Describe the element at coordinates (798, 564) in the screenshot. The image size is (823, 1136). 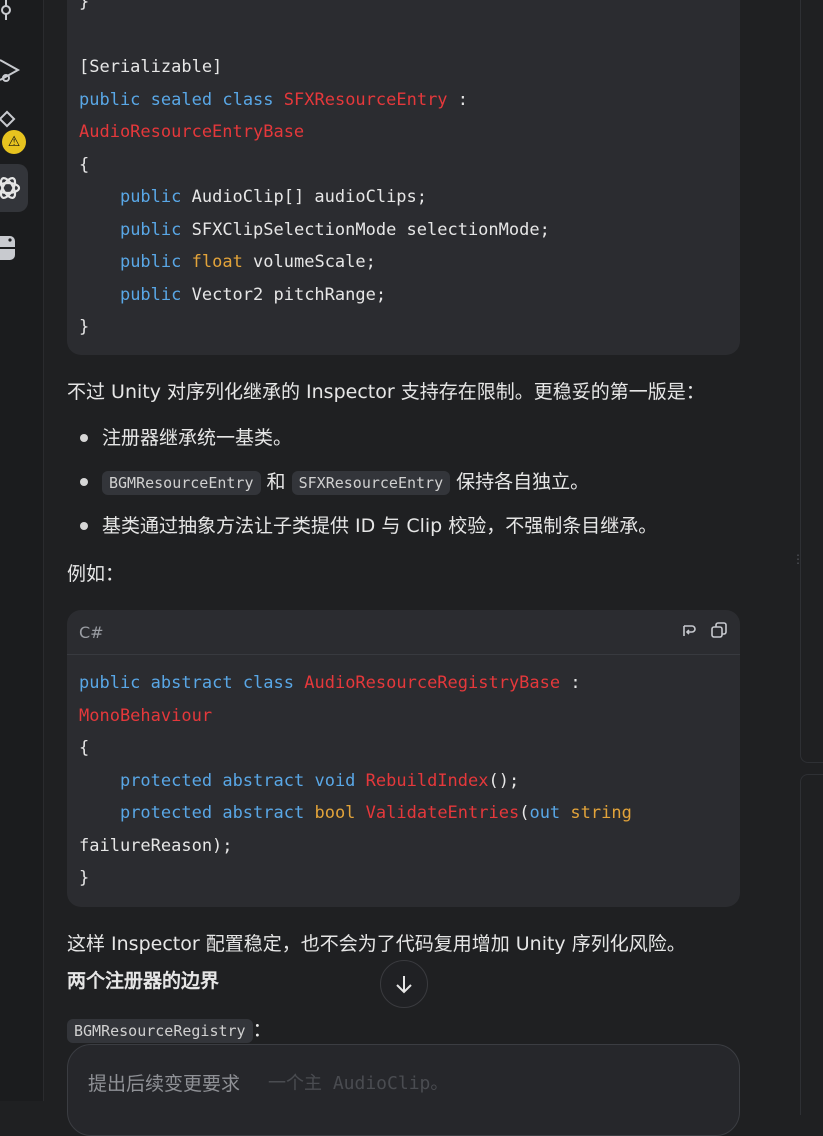
I see `resize-handle-icon: ⋮` at that location.